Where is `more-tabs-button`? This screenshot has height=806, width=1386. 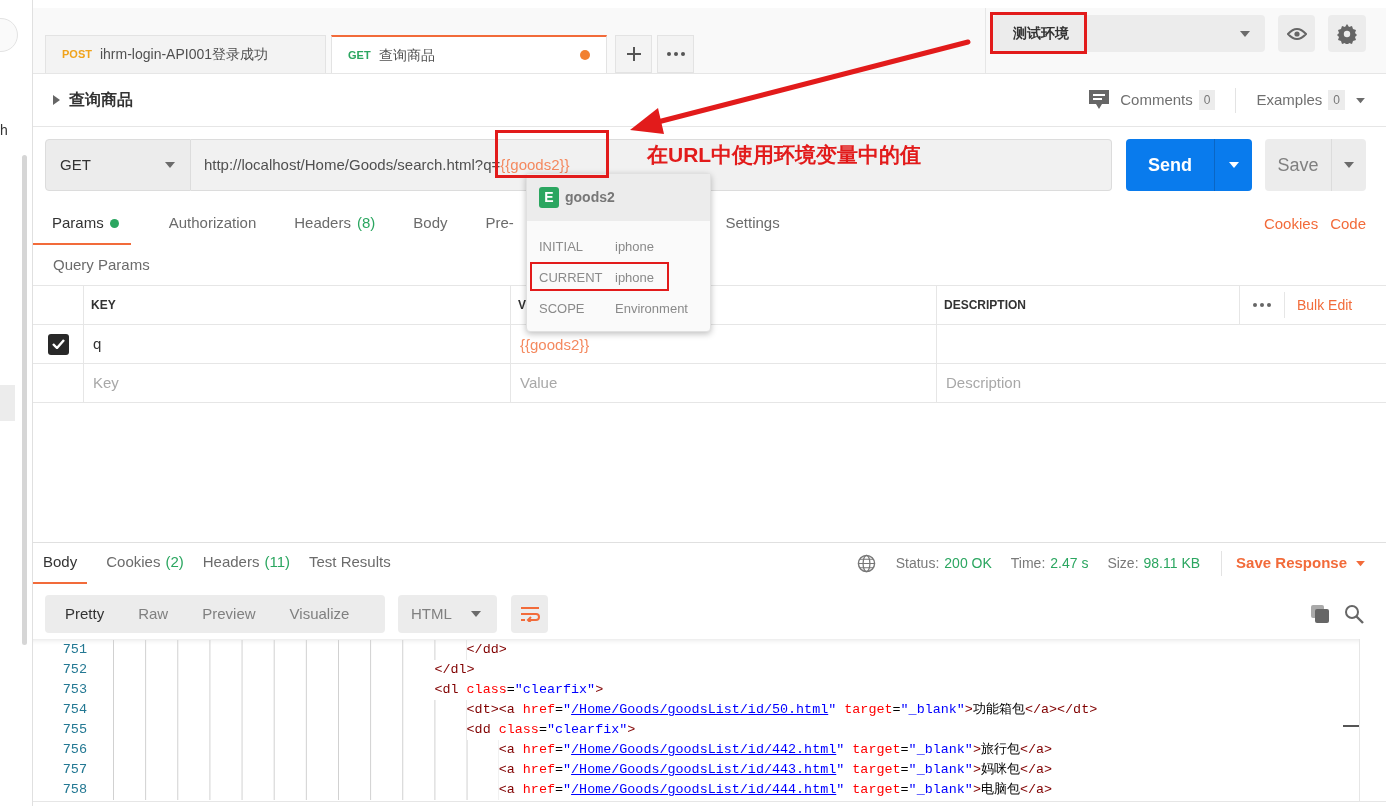
more-tabs-button is located at coordinates (675, 54).